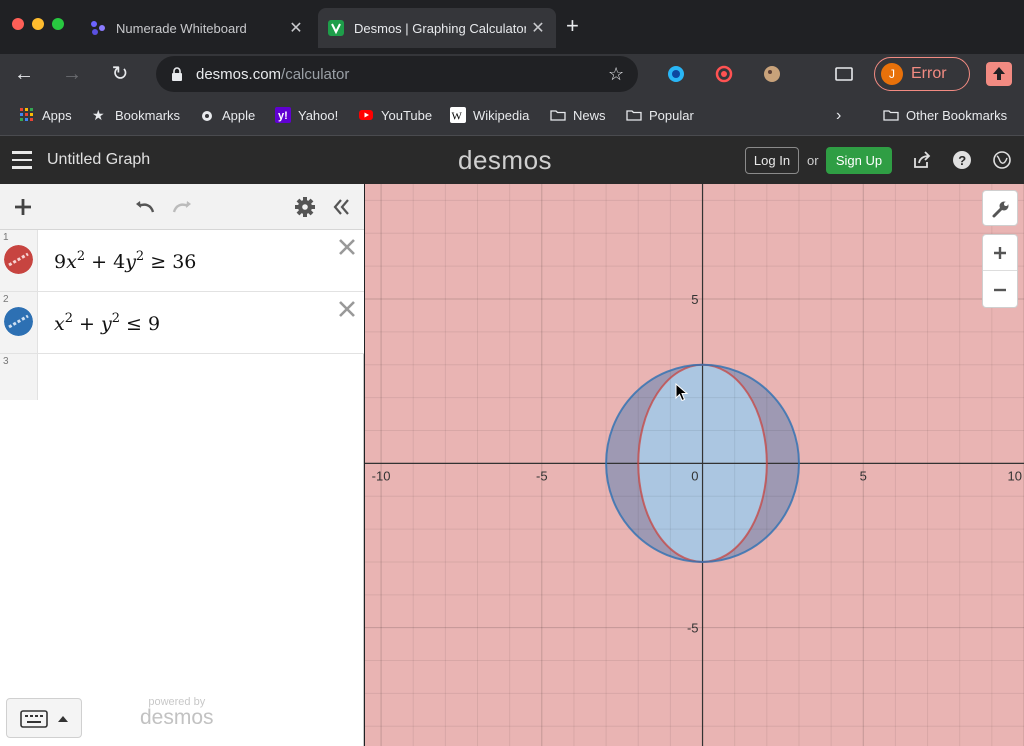 This screenshot has height=746, width=1024. I want to click on bookmark-label: Popular, so click(671, 115).